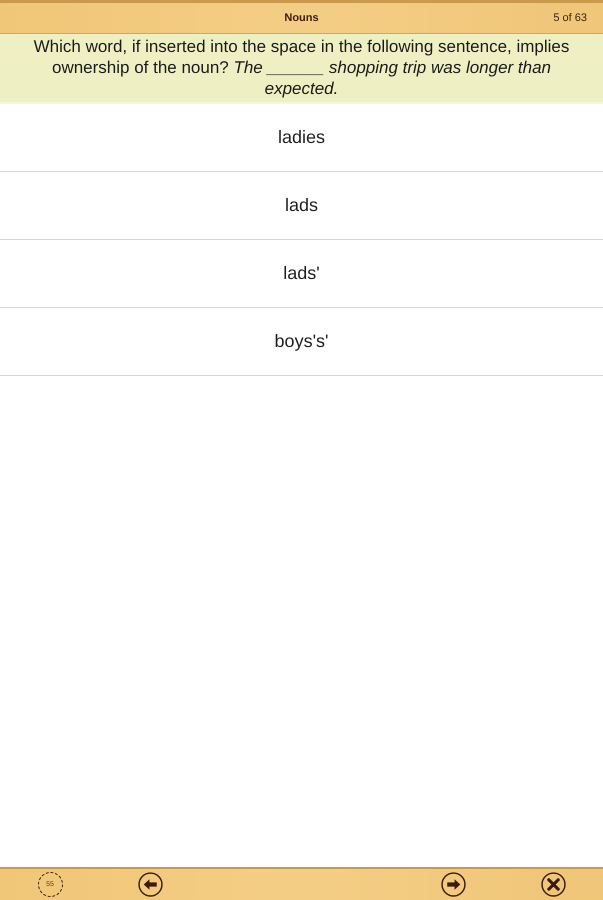 The width and height of the screenshot is (603, 900). I want to click on question-text: Which word, if inserted into the space in the following sentence, implies ownership of the noun? The ______ shopping trip was longer than expected., so click(302, 67).